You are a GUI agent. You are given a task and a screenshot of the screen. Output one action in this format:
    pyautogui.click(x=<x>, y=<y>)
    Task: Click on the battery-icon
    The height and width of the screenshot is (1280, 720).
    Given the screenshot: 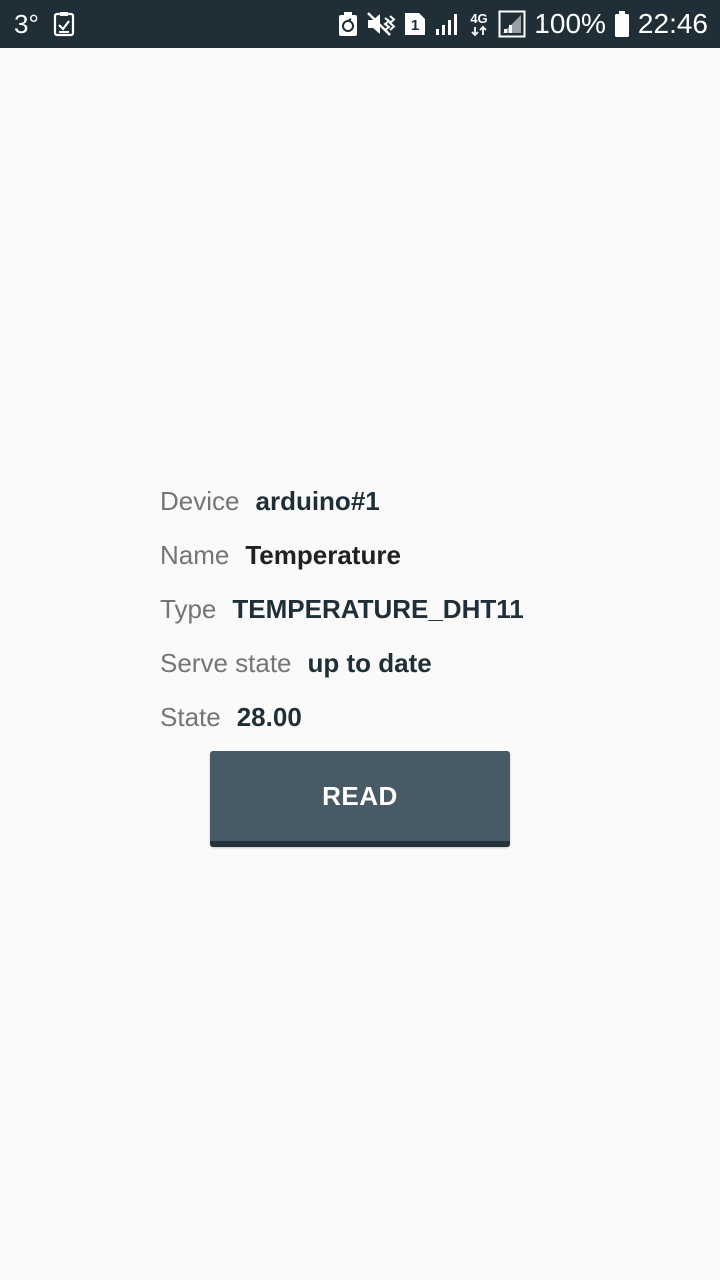 What is the action you would take?
    pyautogui.click(x=622, y=24)
    